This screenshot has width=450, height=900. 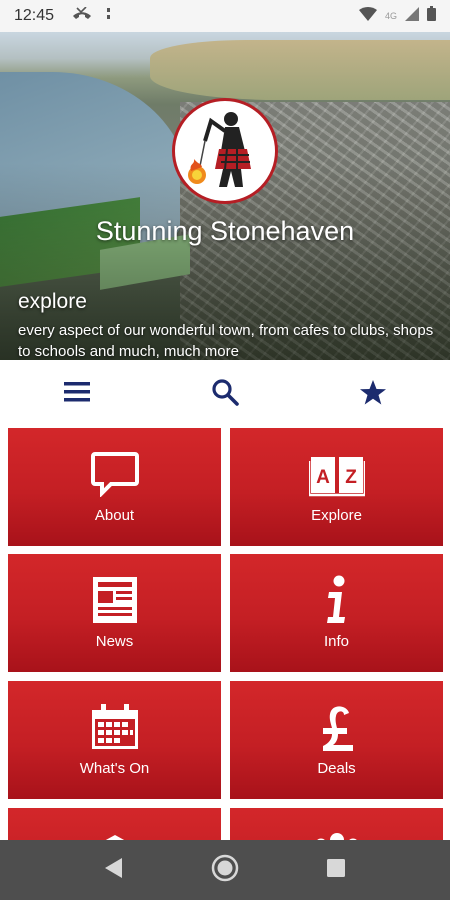 I want to click on system-nav-bar, so click(x=225, y=870).